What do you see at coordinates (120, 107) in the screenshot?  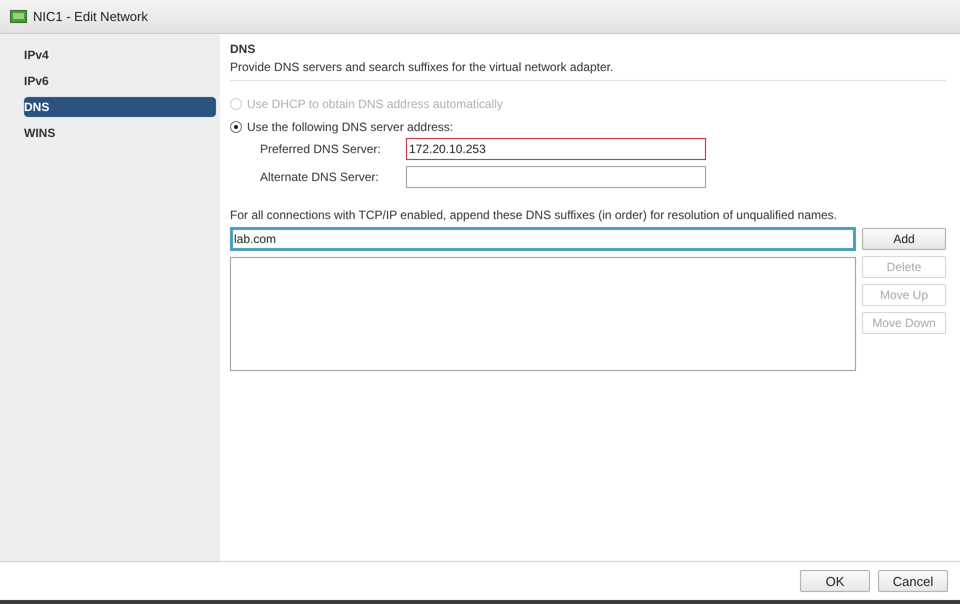 I see `sidebar-item: DNS` at bounding box center [120, 107].